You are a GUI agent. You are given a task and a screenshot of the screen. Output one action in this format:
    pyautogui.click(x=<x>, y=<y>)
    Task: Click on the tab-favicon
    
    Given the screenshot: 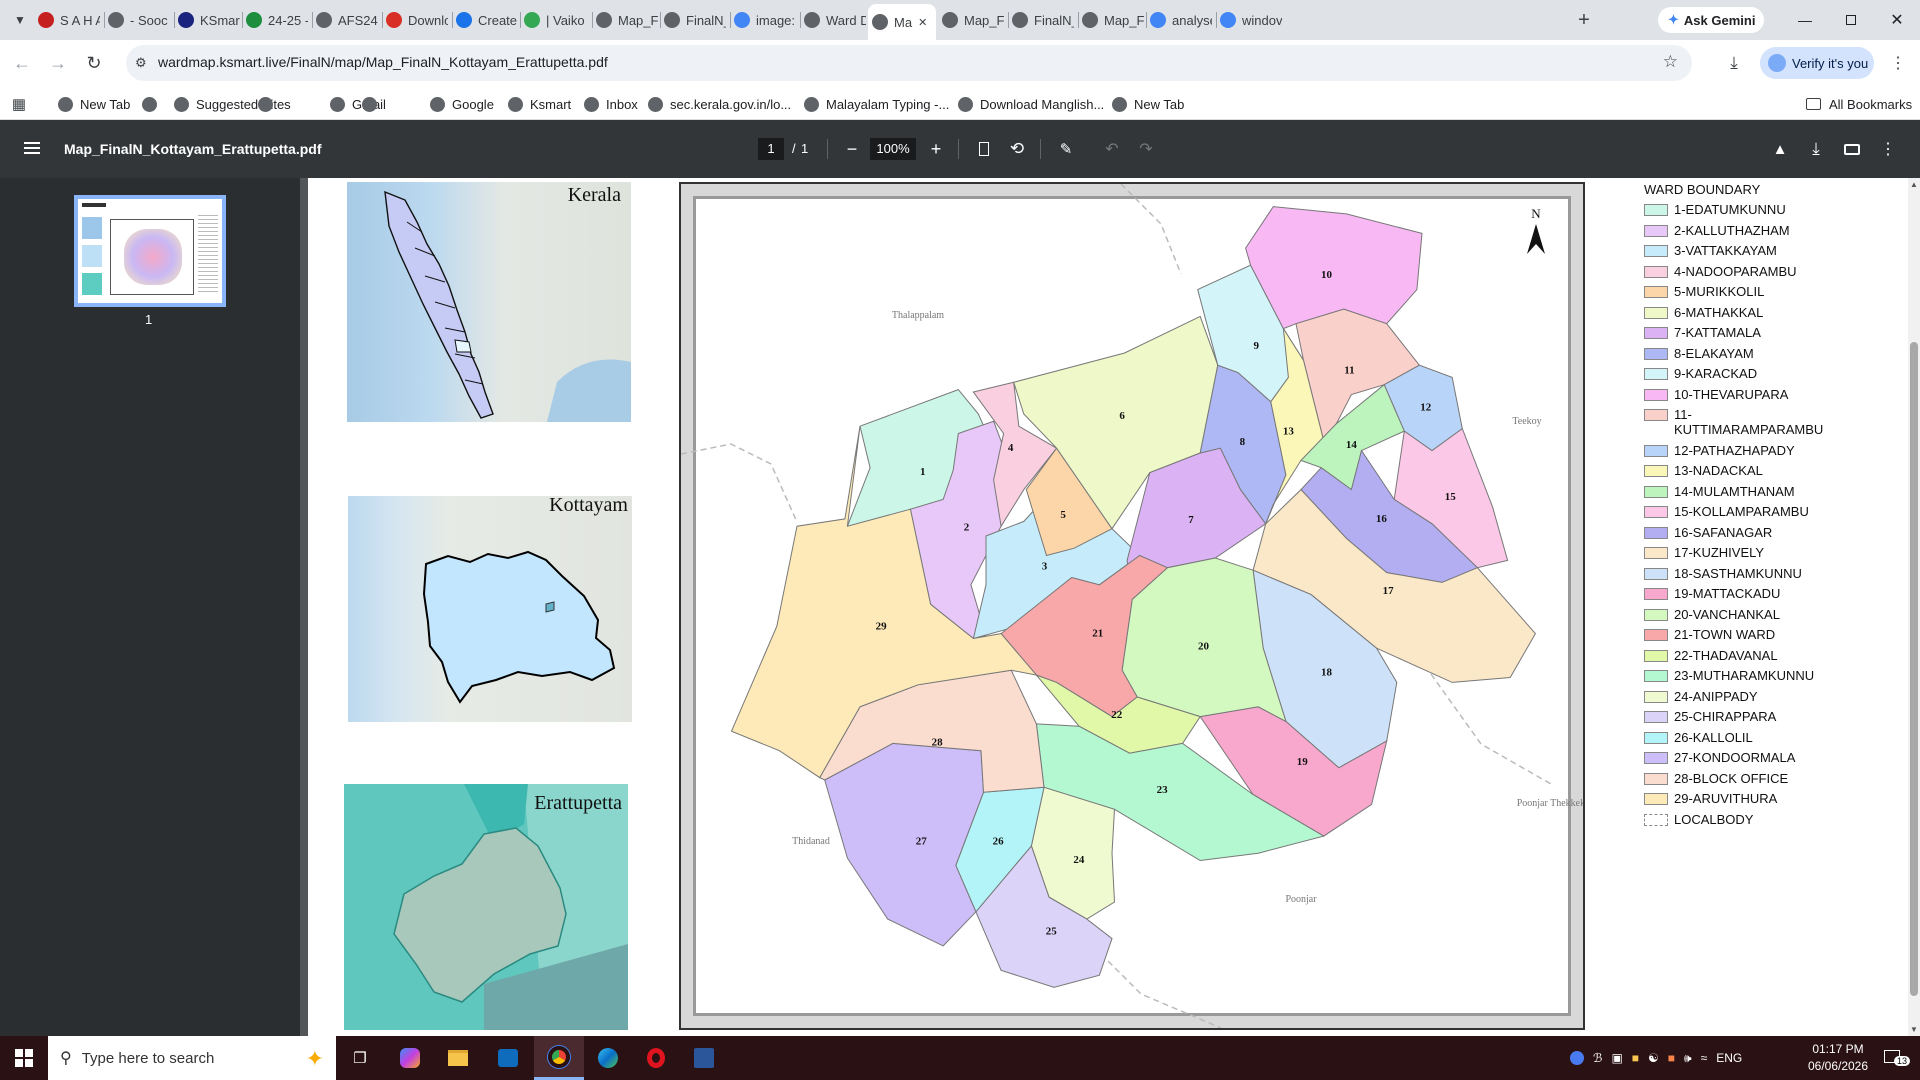 What is the action you would take?
    pyautogui.click(x=532, y=20)
    